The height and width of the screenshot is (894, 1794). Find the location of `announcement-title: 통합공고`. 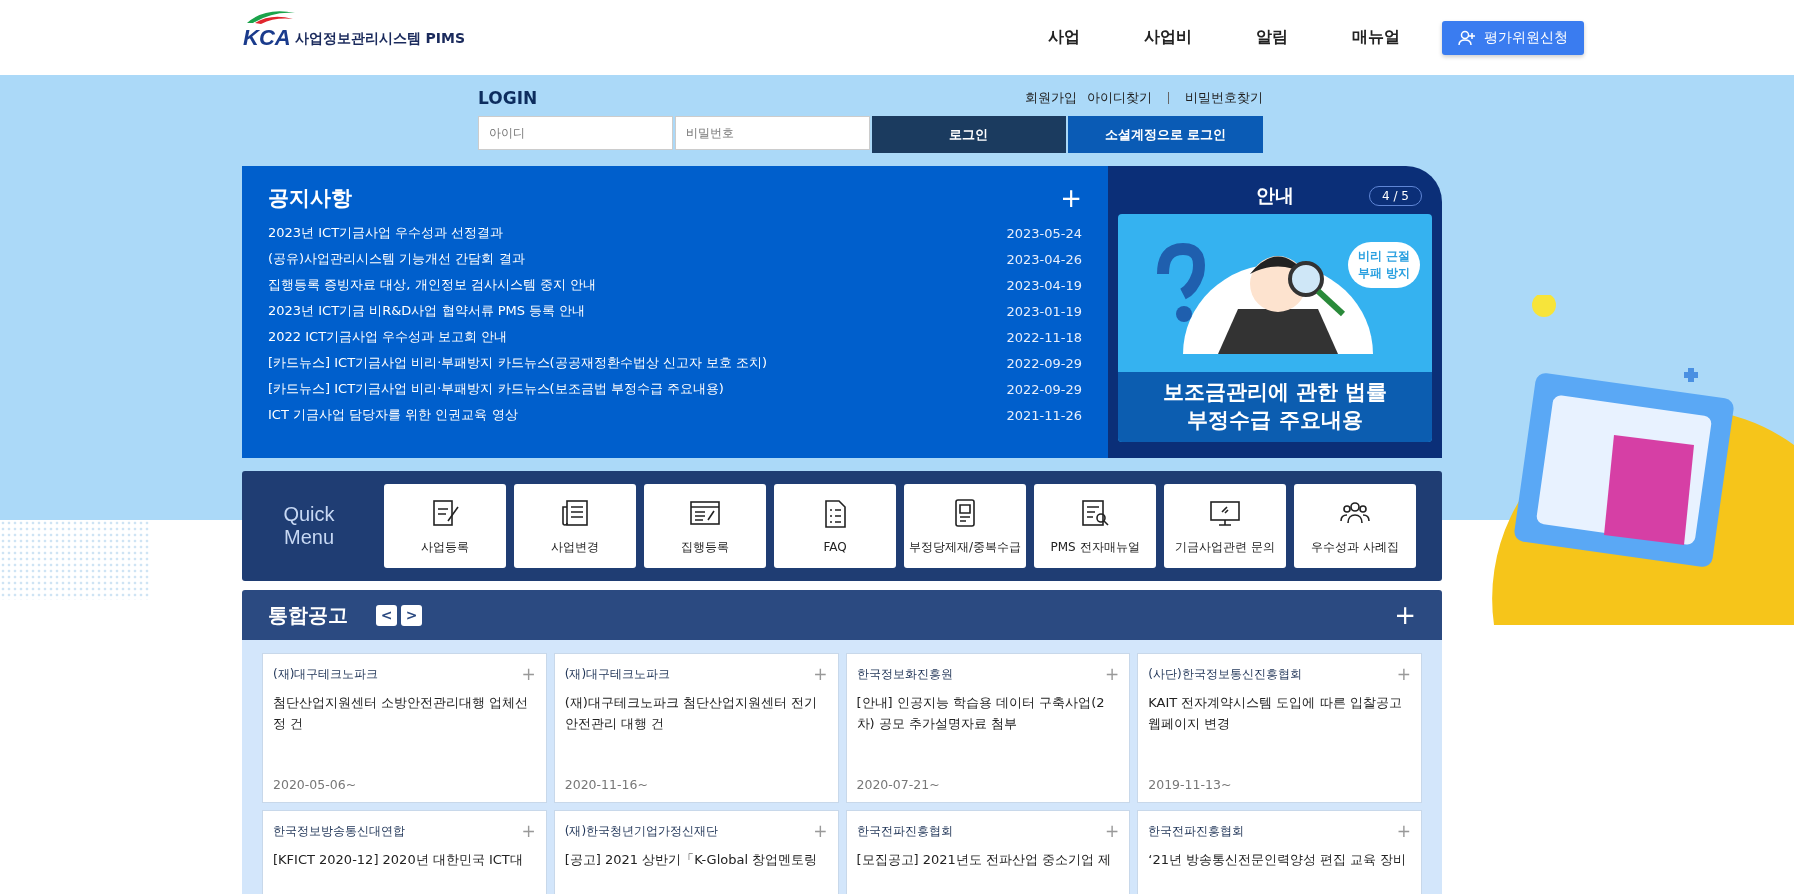

announcement-title: 통합공고 is located at coordinates (308, 615).